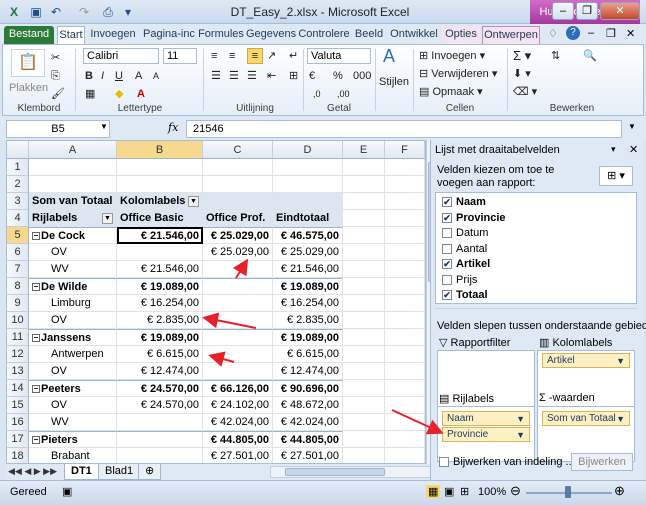 The height and width of the screenshot is (505, 646). I want to click on cell-f2, so click(405, 184).